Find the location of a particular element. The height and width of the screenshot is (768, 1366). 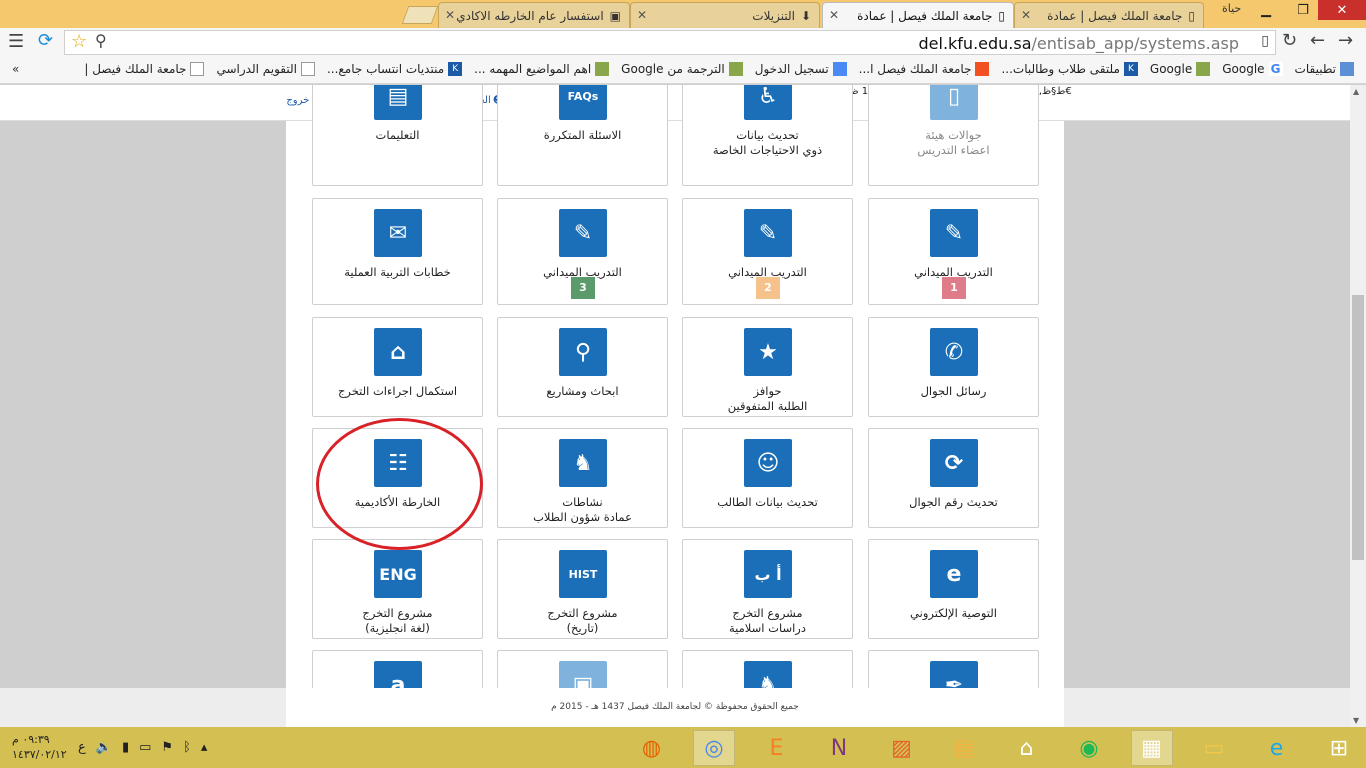

image-icon: ▣ is located at coordinates (615, 15).